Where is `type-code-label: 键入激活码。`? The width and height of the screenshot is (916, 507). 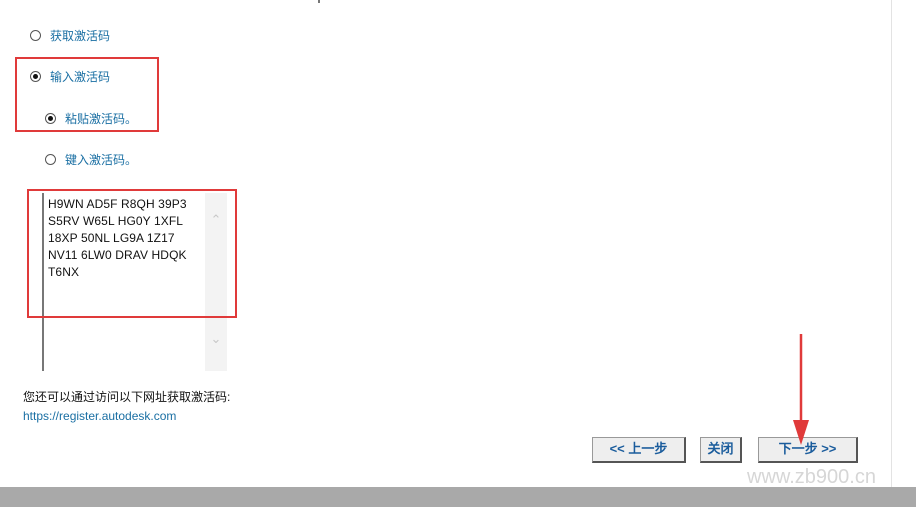 type-code-label: 键入激活码。 is located at coordinates (101, 160).